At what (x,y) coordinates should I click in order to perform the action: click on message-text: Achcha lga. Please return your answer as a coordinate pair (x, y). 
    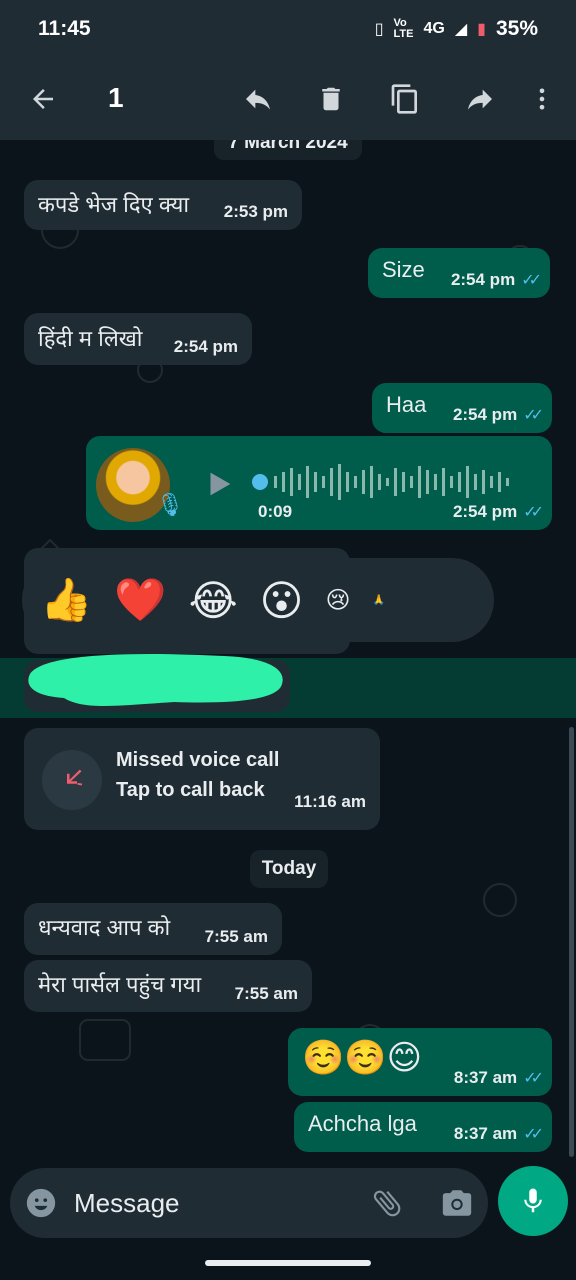
    Looking at the image, I should click on (362, 1123).